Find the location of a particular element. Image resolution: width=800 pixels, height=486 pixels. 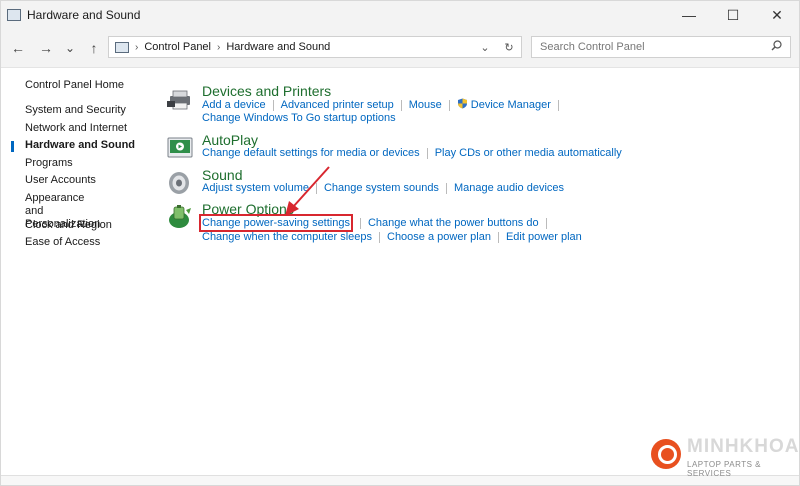

battery-icon is located at coordinates (180, 216).